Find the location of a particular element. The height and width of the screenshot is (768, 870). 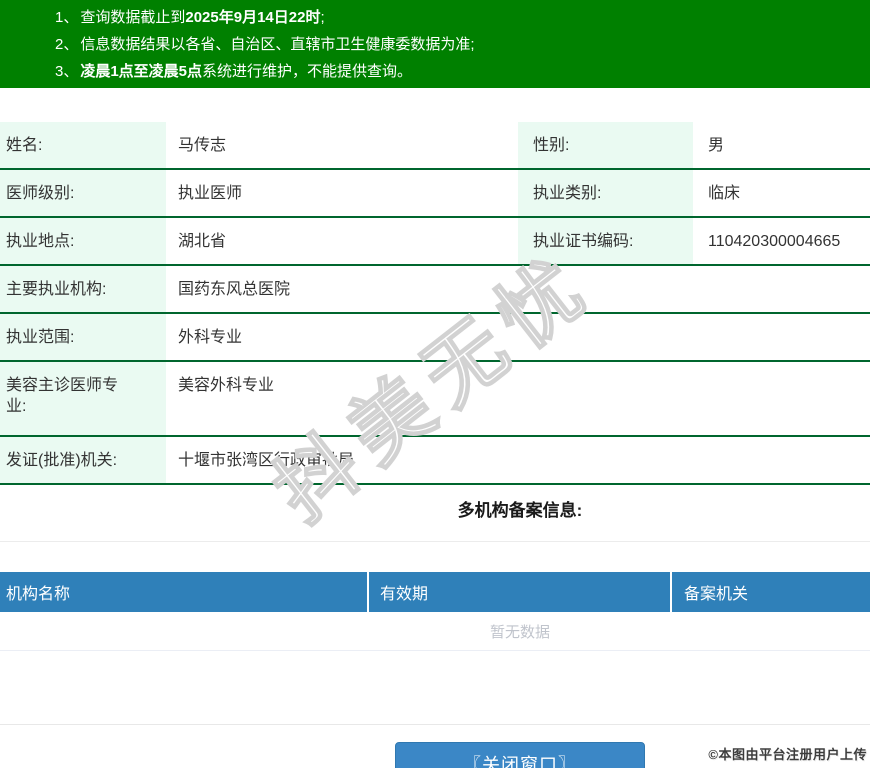

table-row: 主要执业机构: 国药东风总医院 is located at coordinates (435, 290).